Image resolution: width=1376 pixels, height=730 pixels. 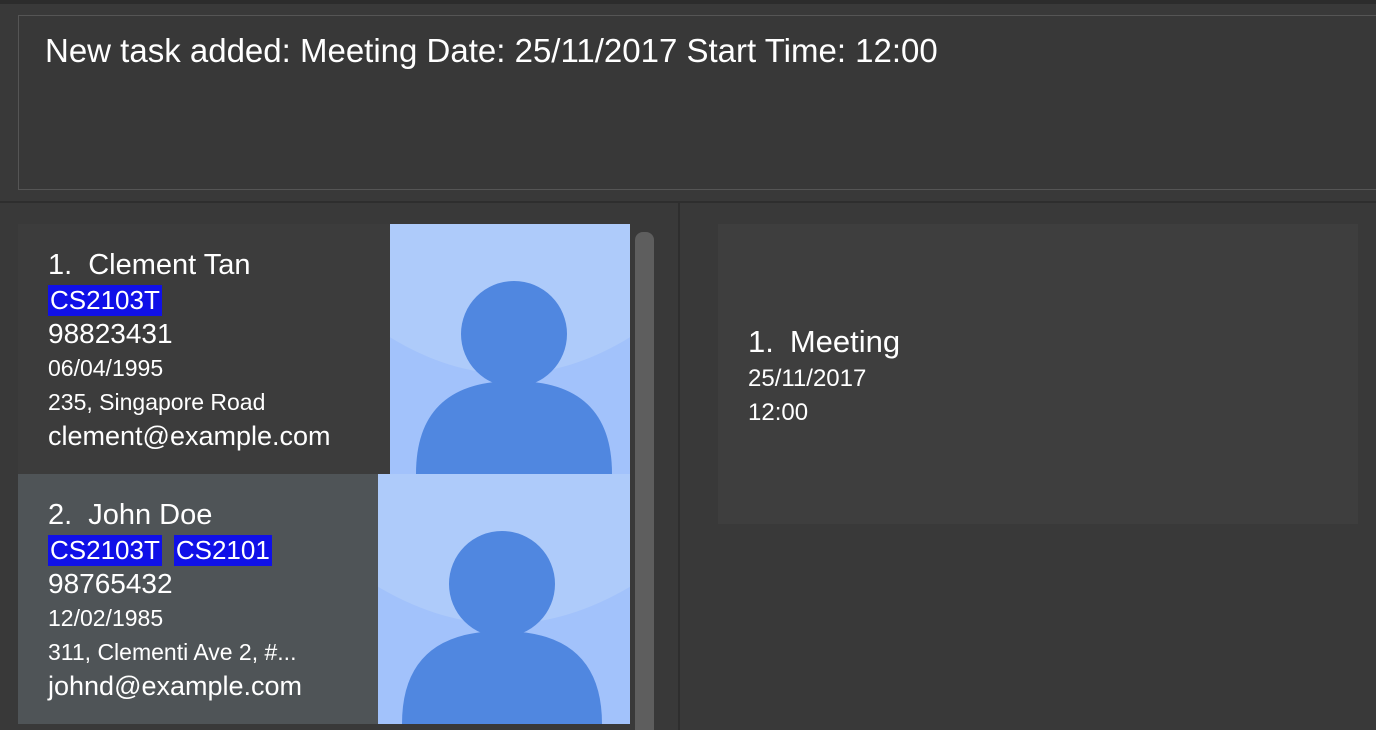 What do you see at coordinates (688, 2) in the screenshot?
I see `window-top-strip` at bounding box center [688, 2].